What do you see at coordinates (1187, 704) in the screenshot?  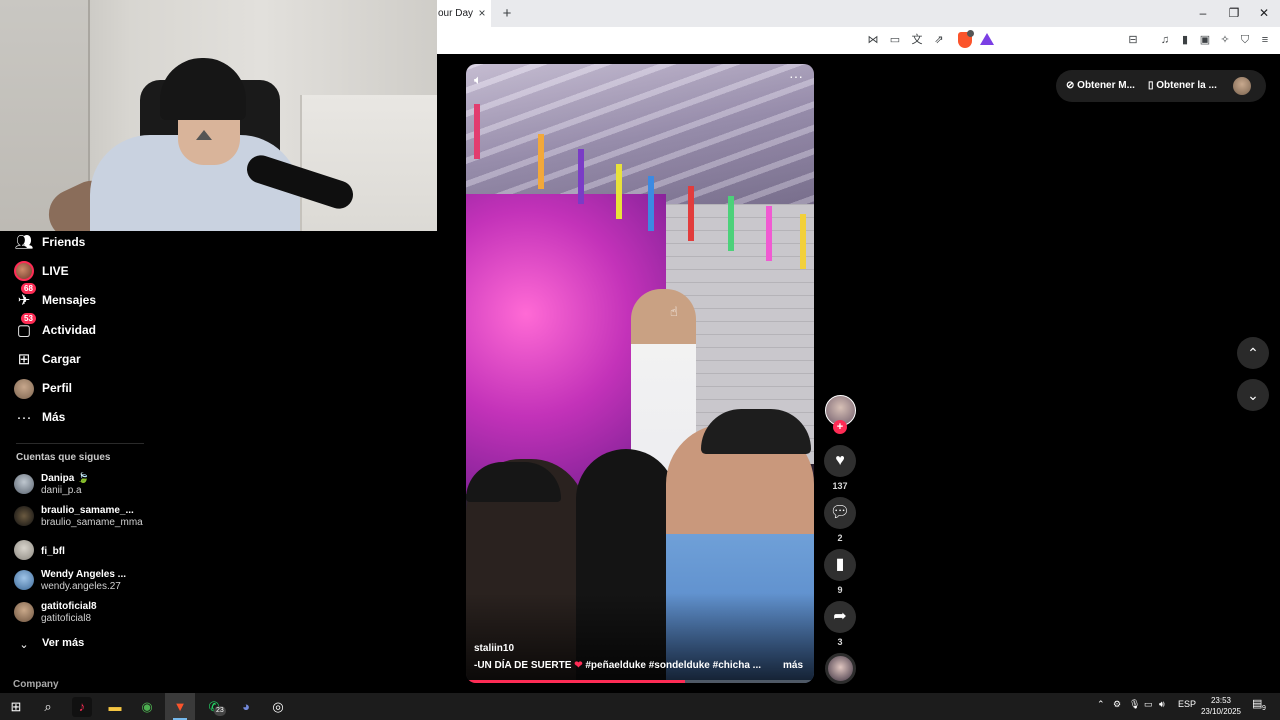 I see `language-indicator: ESP` at bounding box center [1187, 704].